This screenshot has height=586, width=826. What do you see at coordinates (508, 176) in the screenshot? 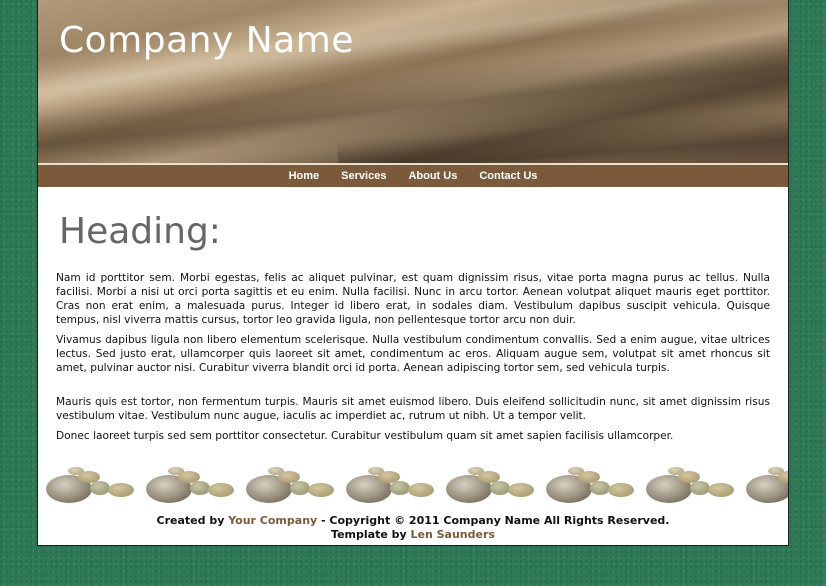
I see `nav-contact-us-link: Contact Us` at bounding box center [508, 176].